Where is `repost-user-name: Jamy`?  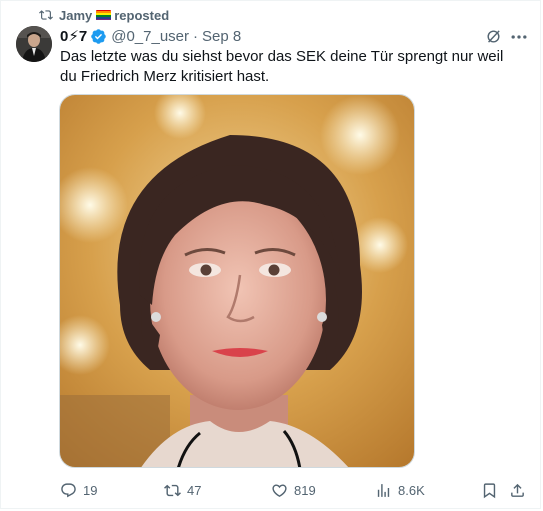 repost-user-name: Jamy is located at coordinates (75, 15).